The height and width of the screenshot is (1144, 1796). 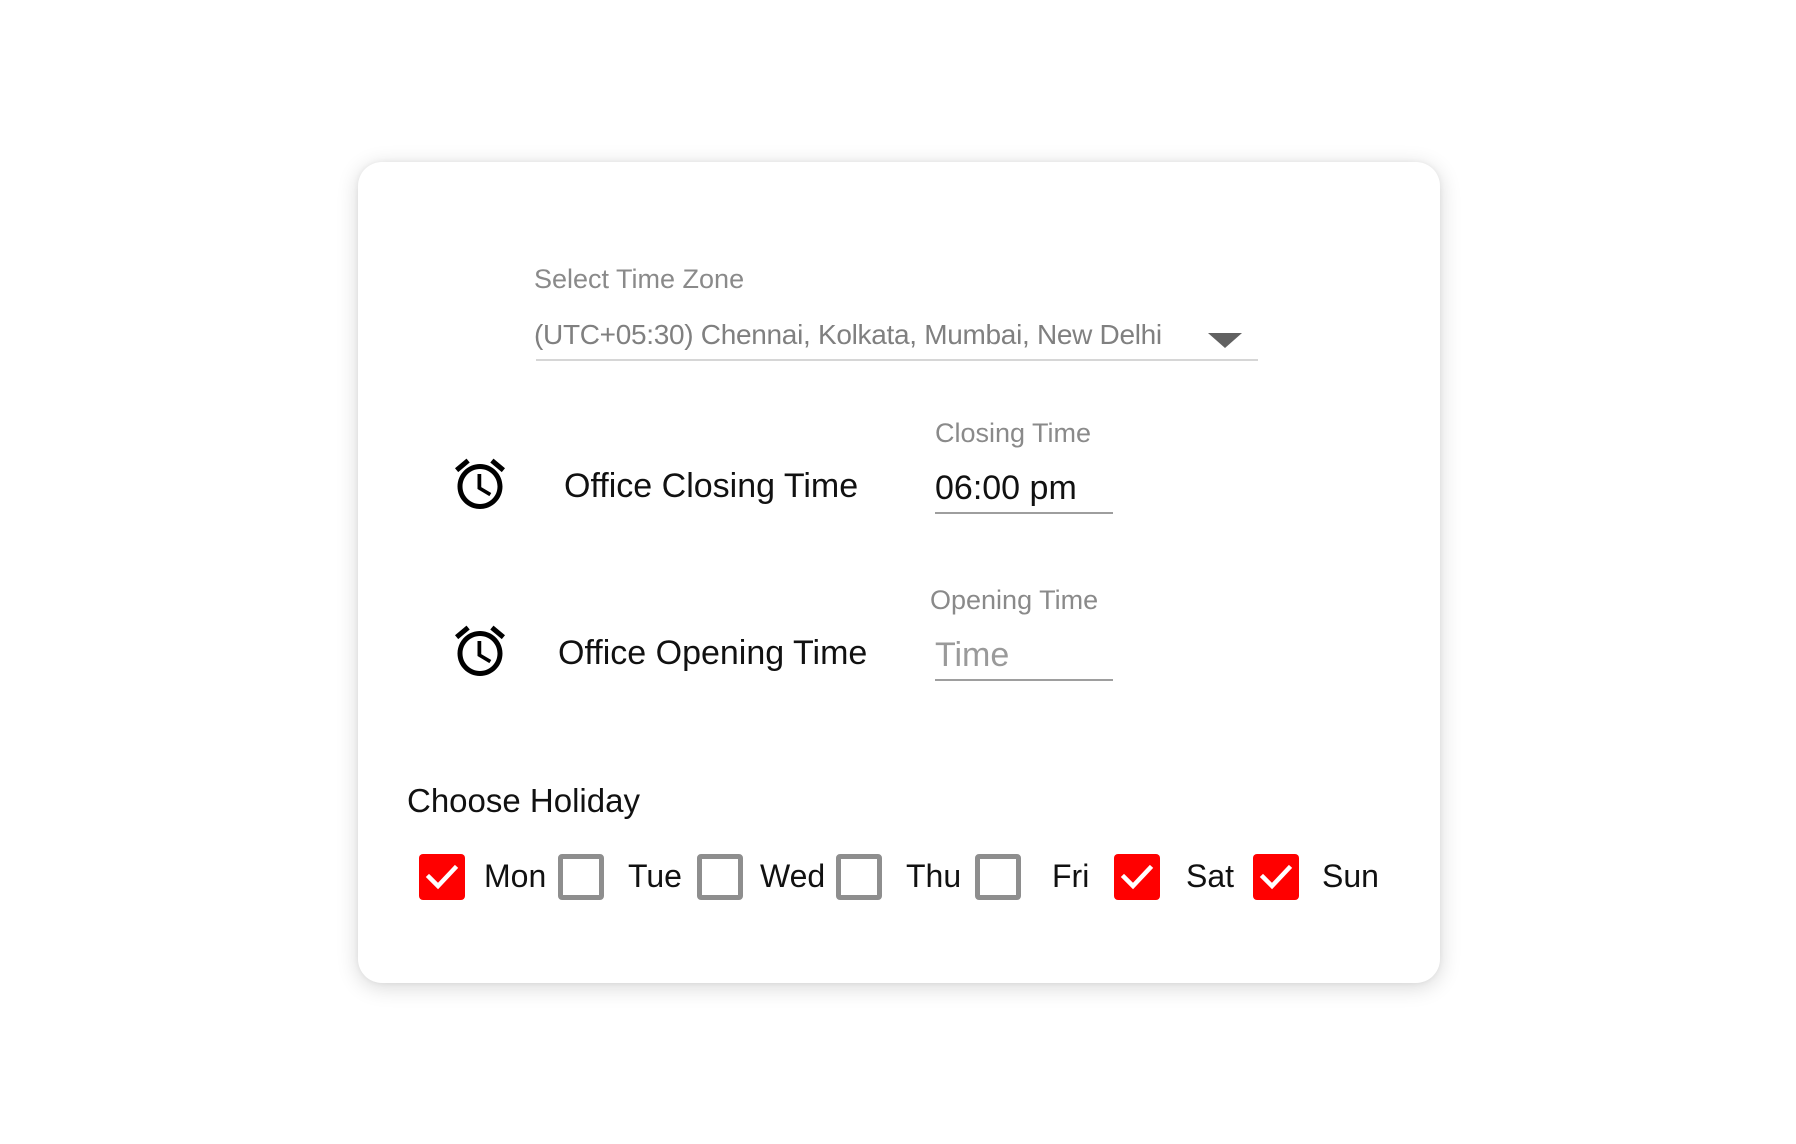 What do you see at coordinates (1350, 876) in the screenshot?
I see `day-label: Sun` at bounding box center [1350, 876].